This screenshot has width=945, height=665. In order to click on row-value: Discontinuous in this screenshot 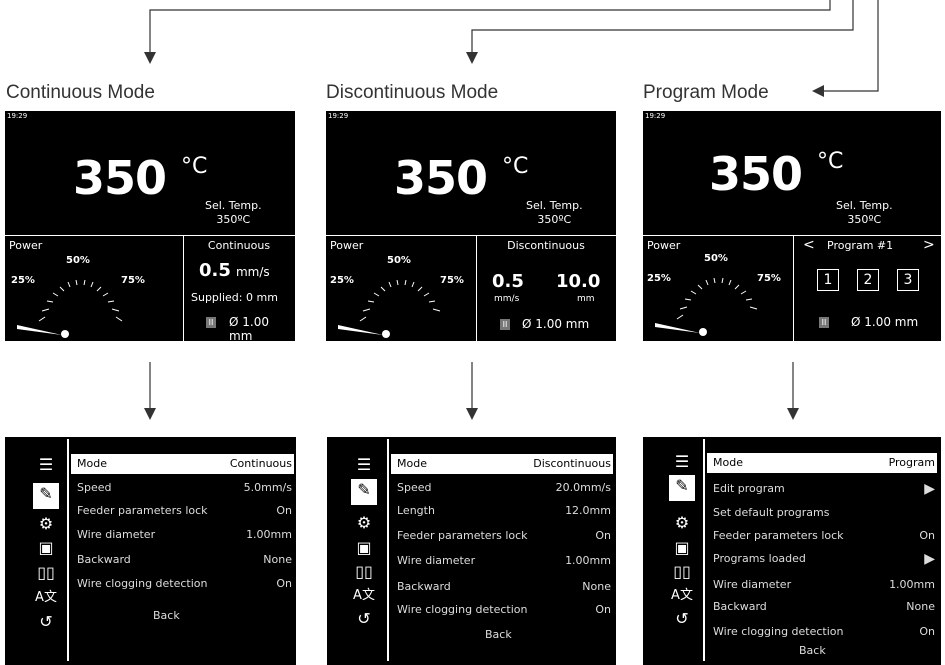, I will do `click(572, 463)`.